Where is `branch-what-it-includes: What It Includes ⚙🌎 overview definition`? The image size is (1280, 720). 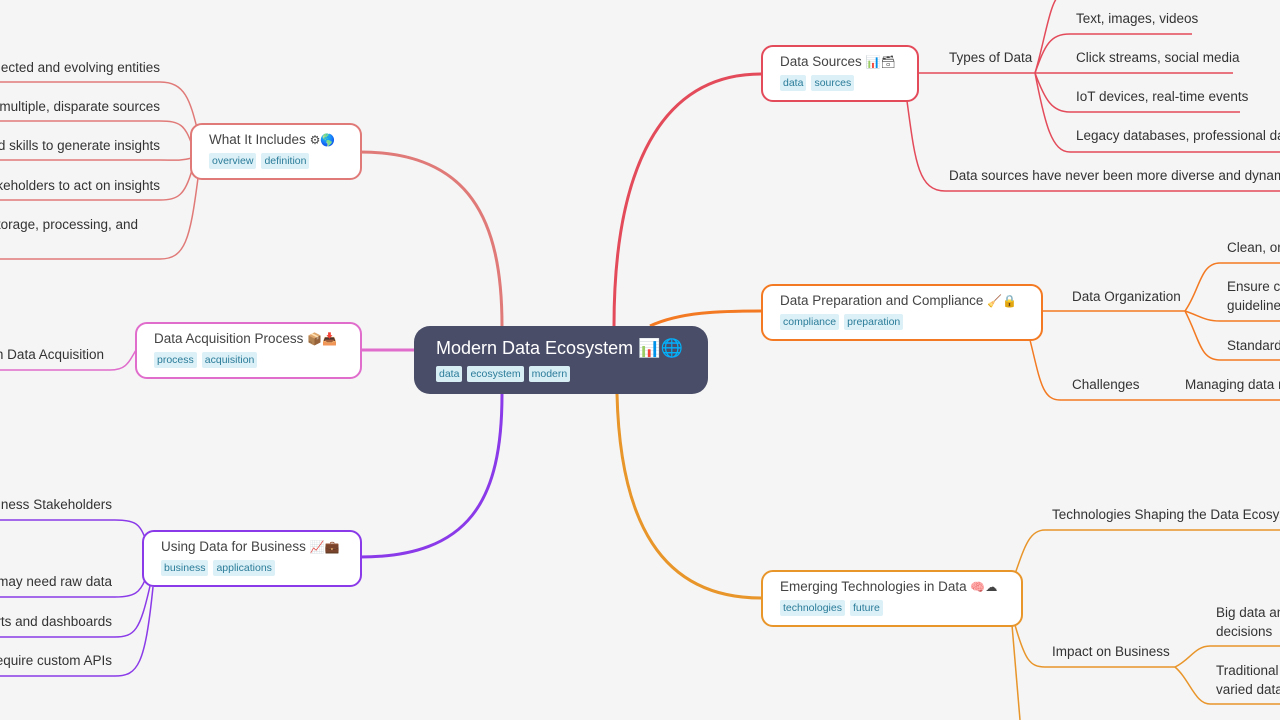
branch-what-it-includes: What It Includes ⚙🌎 overview definition is located at coordinates (276, 151).